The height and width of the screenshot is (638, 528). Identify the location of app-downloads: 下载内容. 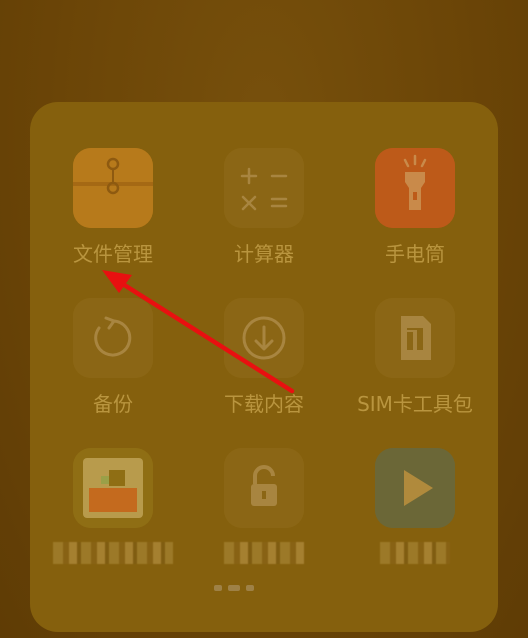
(264, 357).